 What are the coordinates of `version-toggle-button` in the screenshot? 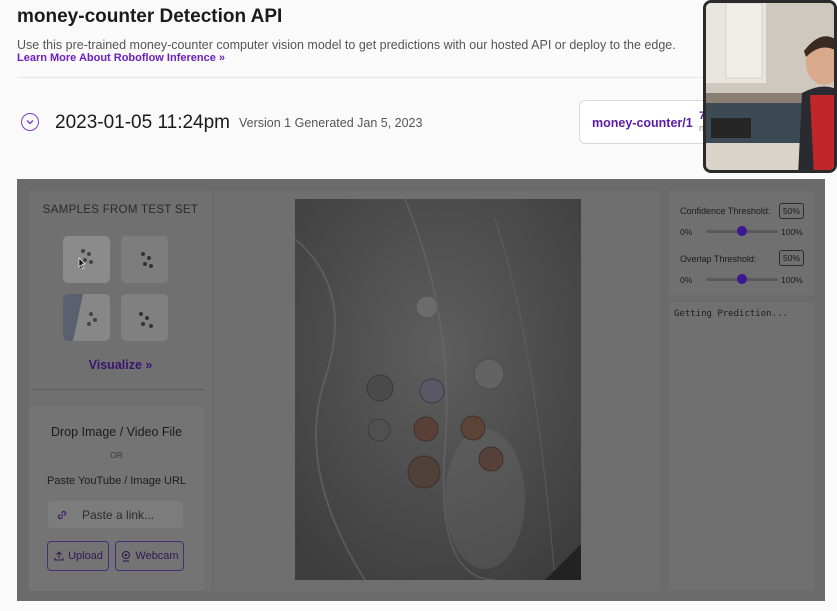 It's located at (30, 122).